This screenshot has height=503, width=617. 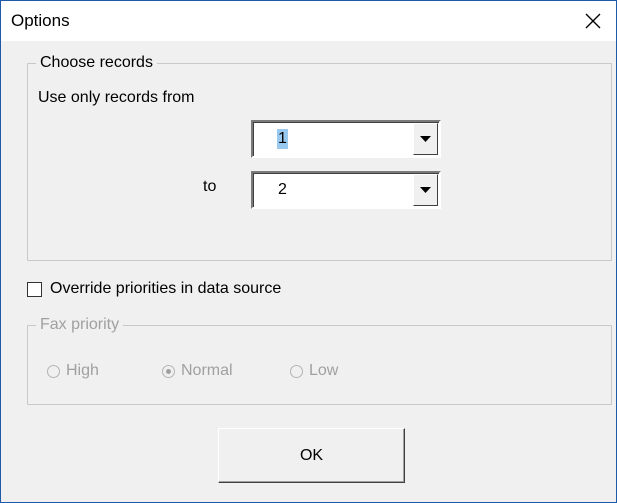 I want to click on use-only-records-label: Use only records from, so click(x=116, y=97).